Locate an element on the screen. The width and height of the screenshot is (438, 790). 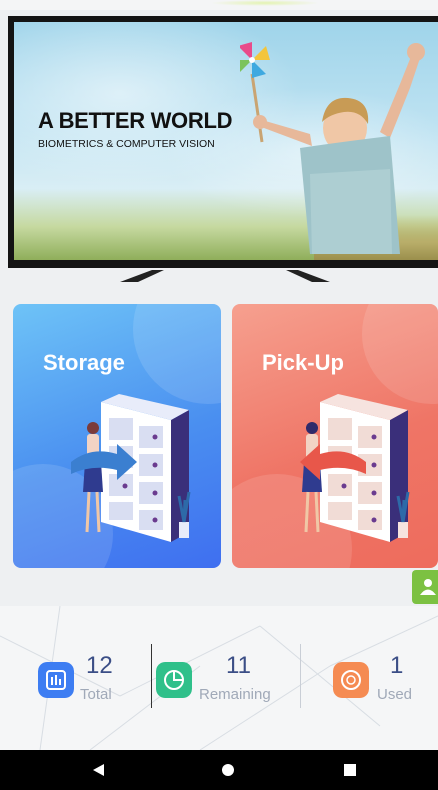
status-bar is located at coordinates (219, 5).